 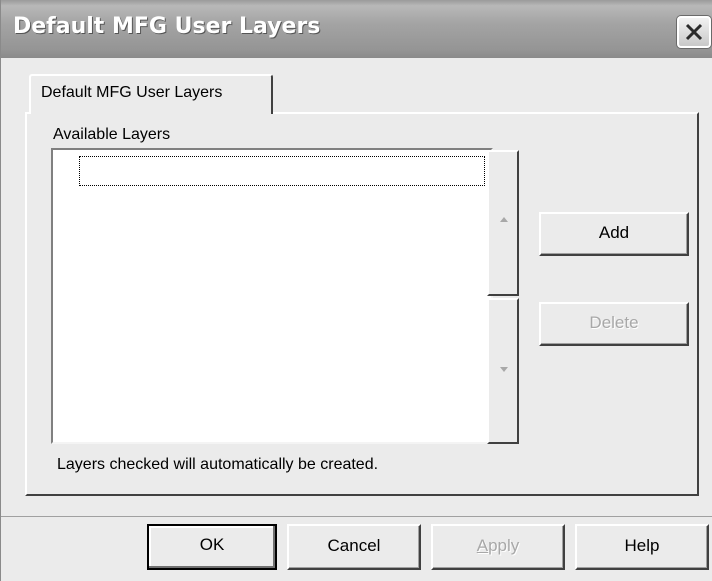 I want to click on window-title: Default MFG User Layers, so click(x=167, y=26).